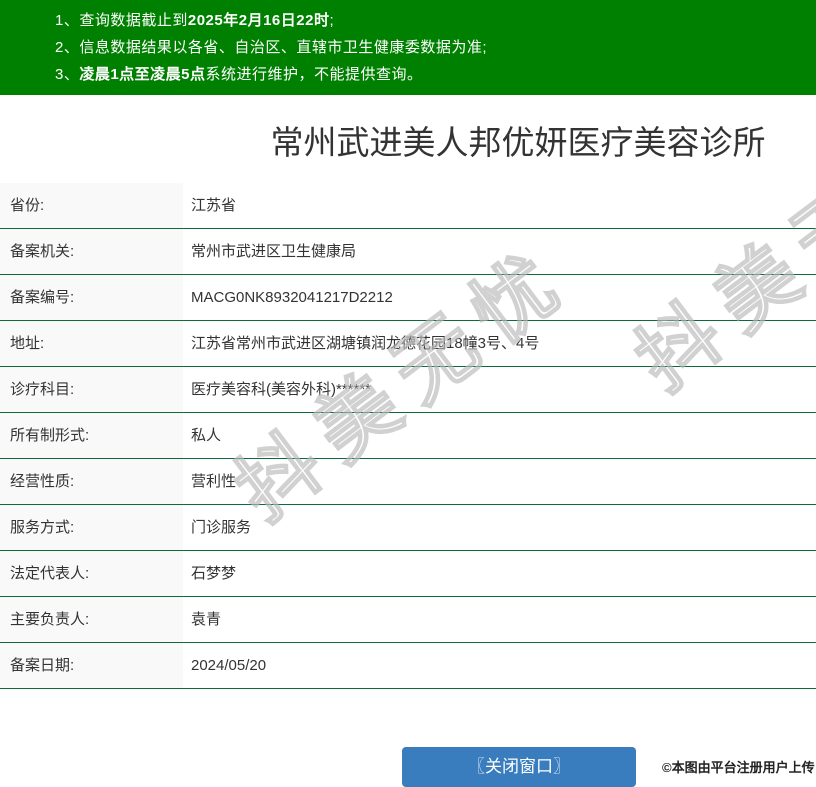 The width and height of the screenshot is (816, 787). What do you see at coordinates (91, 435) in the screenshot?
I see `row-label: 所有制形式:` at bounding box center [91, 435].